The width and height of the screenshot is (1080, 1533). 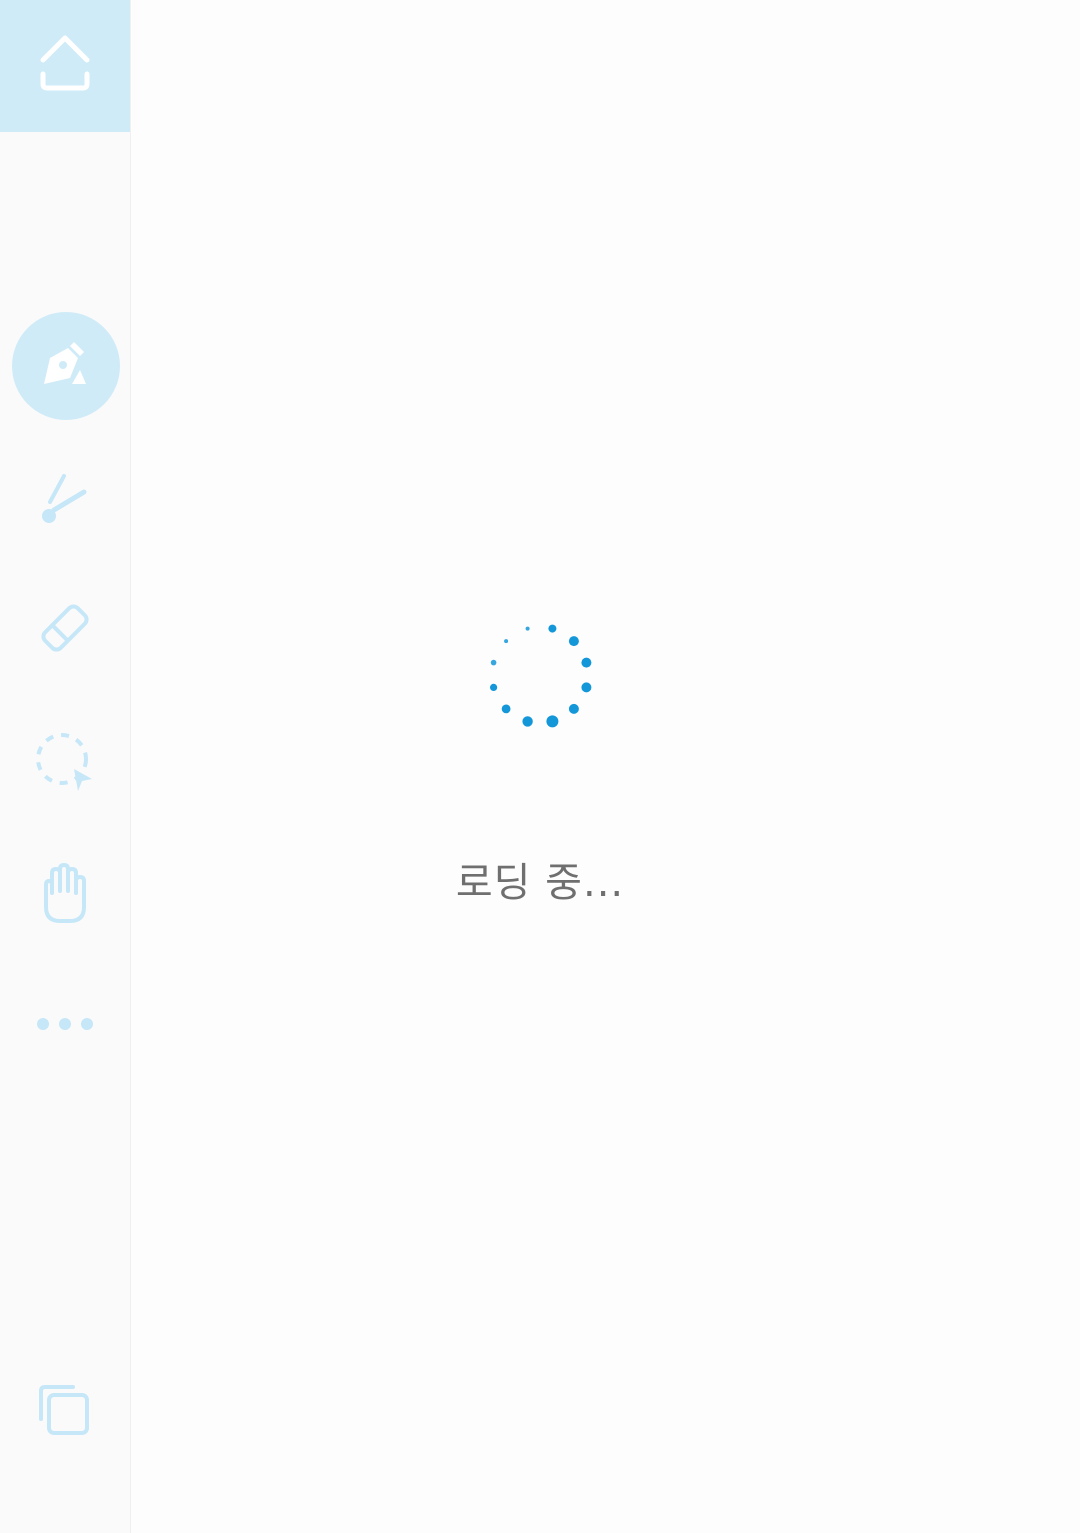 I want to click on eraser-icon, so click(x=65, y=630).